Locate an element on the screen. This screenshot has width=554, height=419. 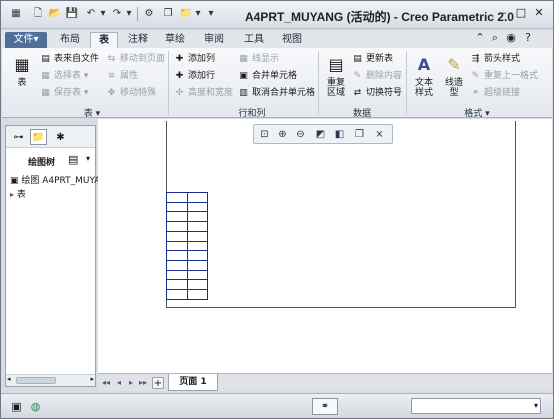
table-from-file-label: 表来自文件 is located at coordinates (77, 59).